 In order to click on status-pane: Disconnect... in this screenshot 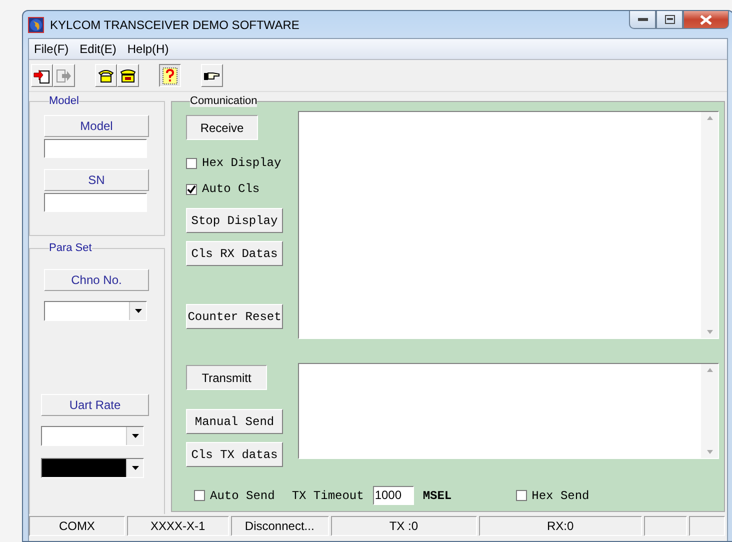, I will do `click(279, 526)`.